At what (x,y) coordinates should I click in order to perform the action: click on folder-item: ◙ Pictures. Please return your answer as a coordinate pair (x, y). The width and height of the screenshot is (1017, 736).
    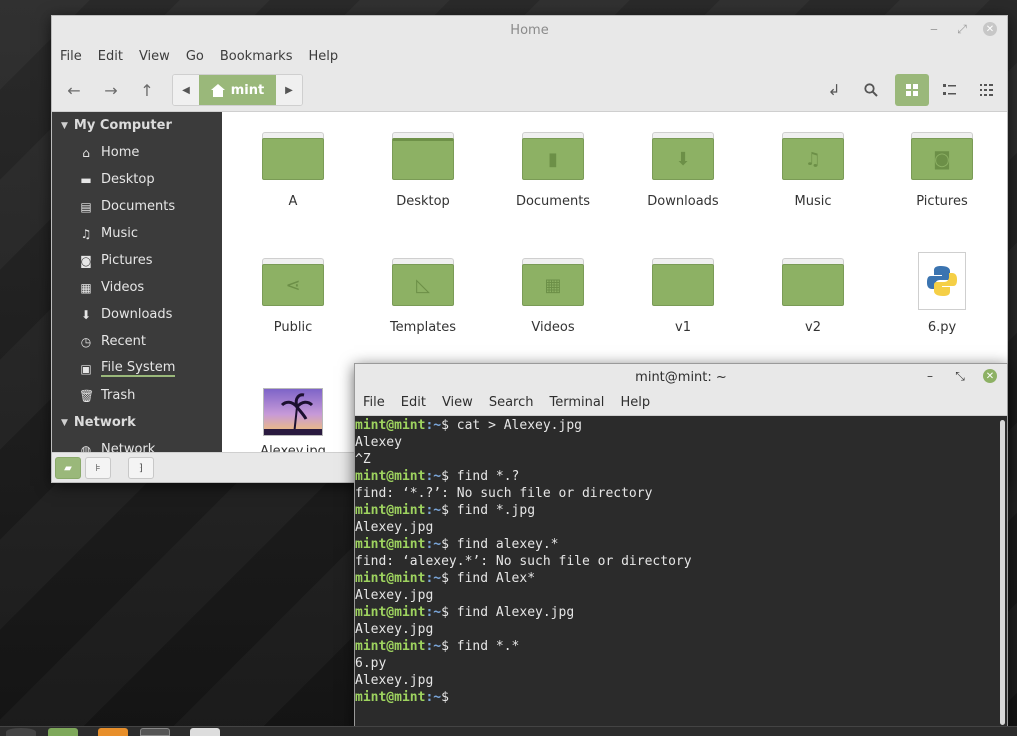
    Looking at the image, I should click on (942, 170).